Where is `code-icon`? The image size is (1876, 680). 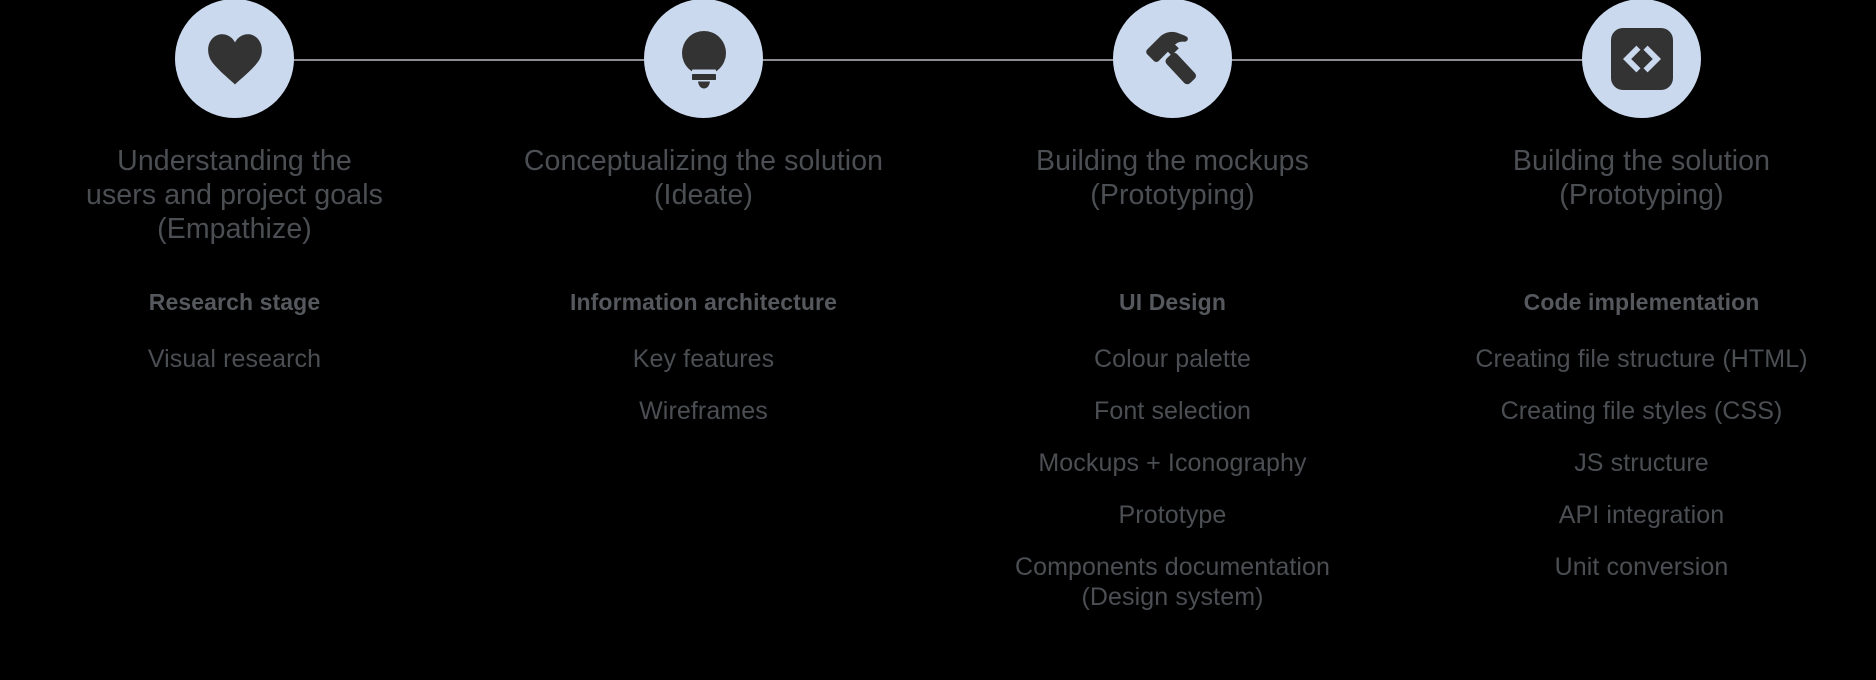
code-icon is located at coordinates (1641, 58).